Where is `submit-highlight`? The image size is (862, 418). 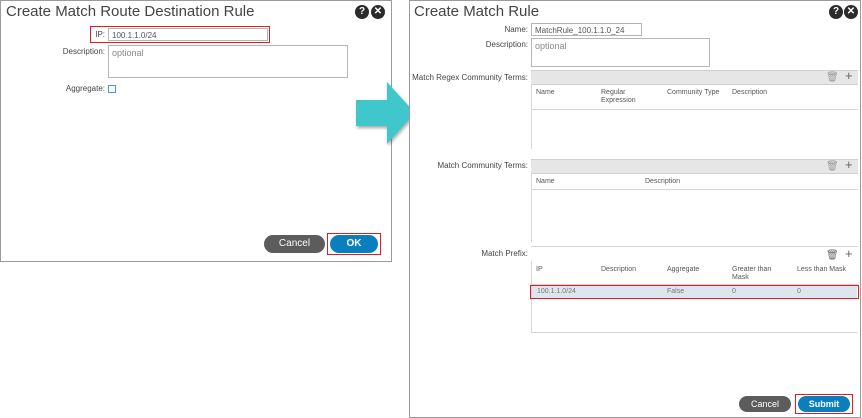
submit-highlight is located at coordinates (824, 404).